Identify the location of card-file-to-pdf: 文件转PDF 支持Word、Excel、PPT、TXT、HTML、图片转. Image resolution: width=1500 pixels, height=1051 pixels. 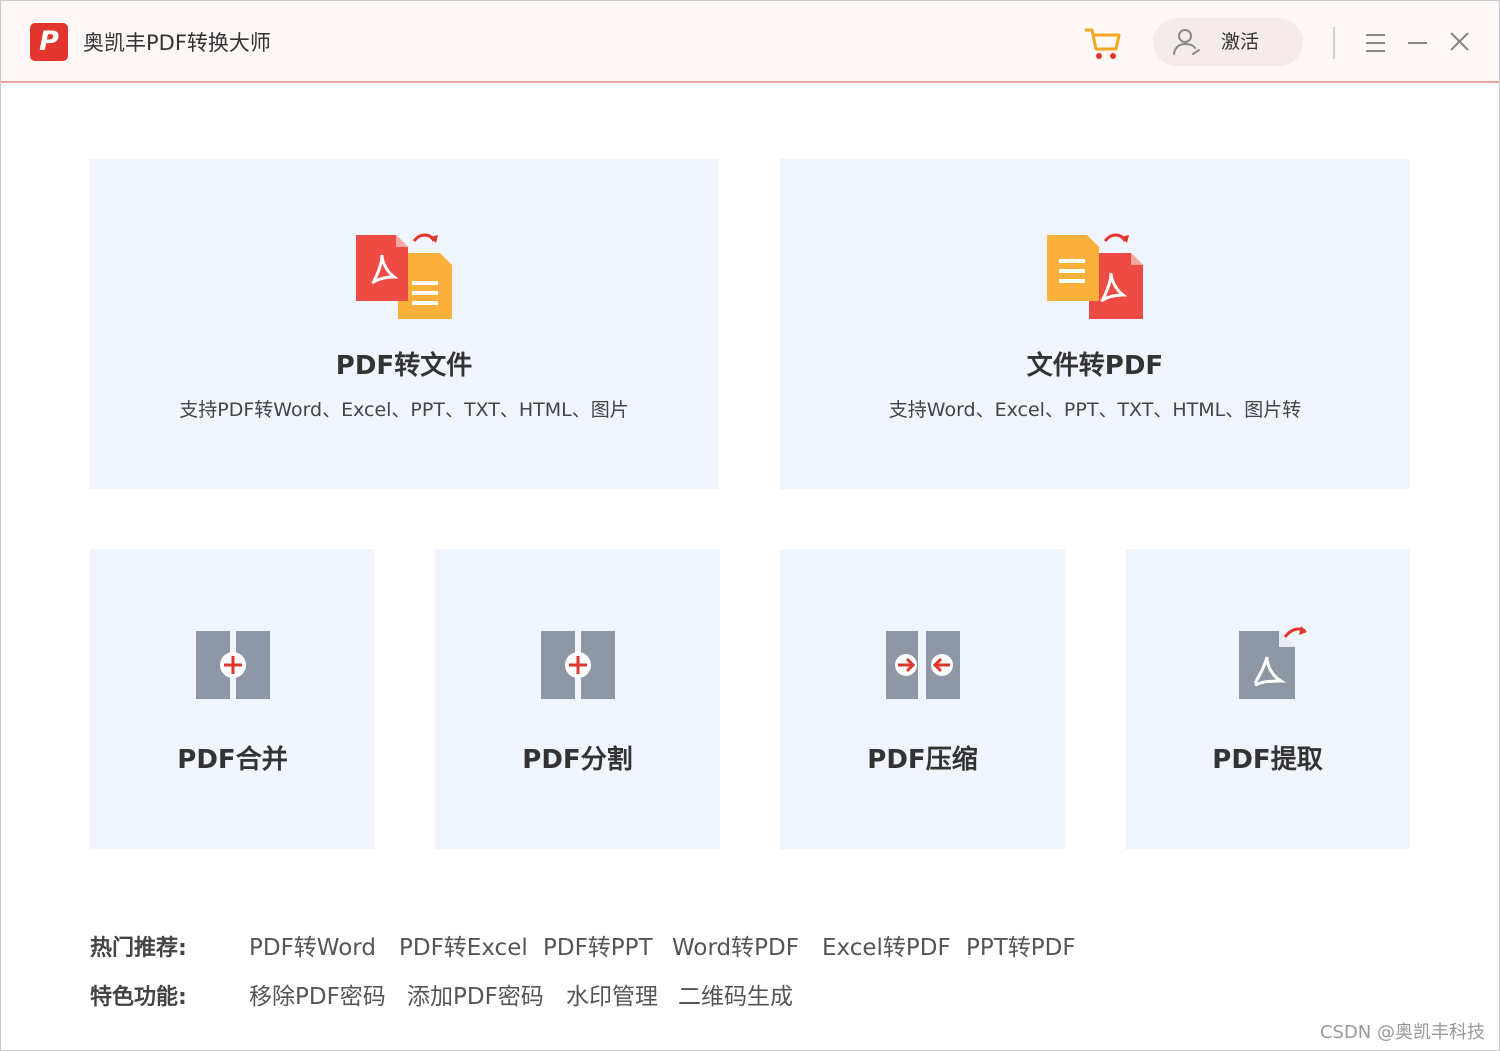
(1095, 324).